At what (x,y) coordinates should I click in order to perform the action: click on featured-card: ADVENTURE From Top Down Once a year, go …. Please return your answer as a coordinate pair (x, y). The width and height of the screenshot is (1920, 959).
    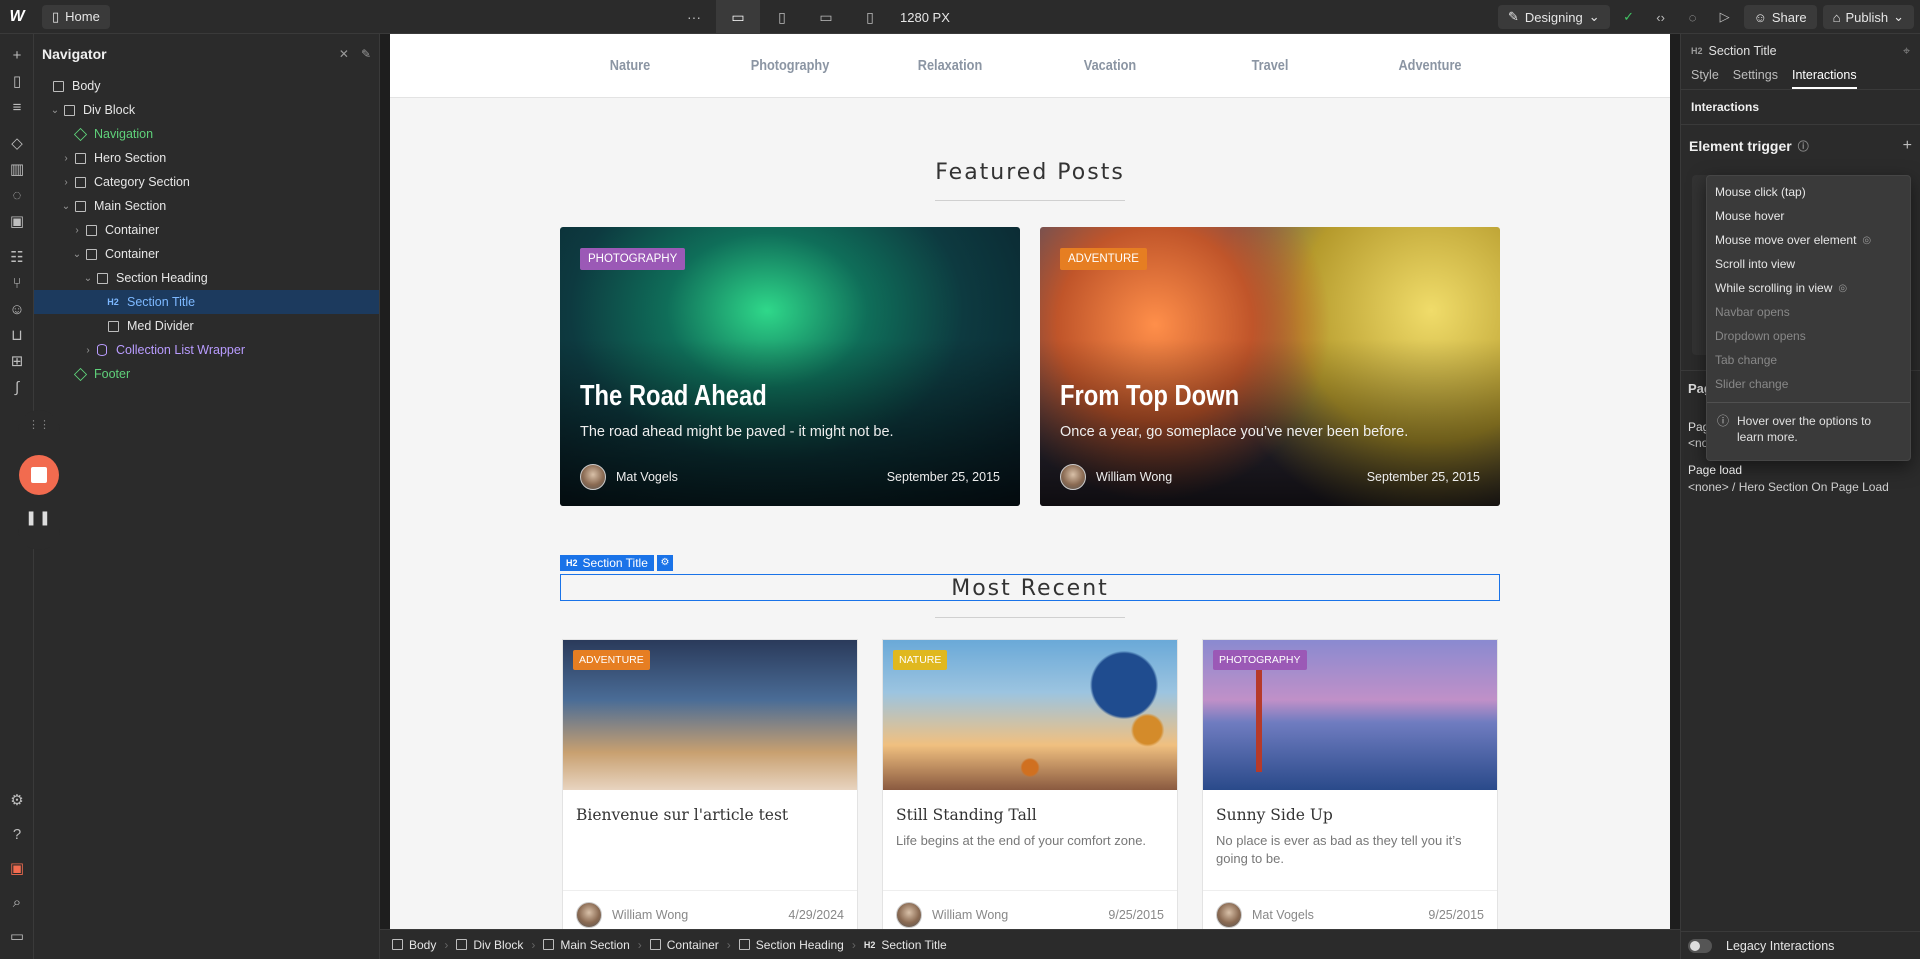
    Looking at the image, I should click on (1270, 366).